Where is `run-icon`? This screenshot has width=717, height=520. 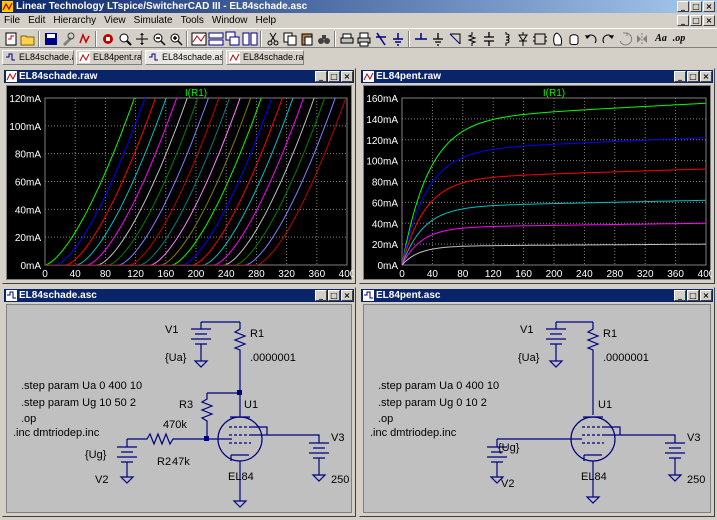 run-icon is located at coordinates (85, 39).